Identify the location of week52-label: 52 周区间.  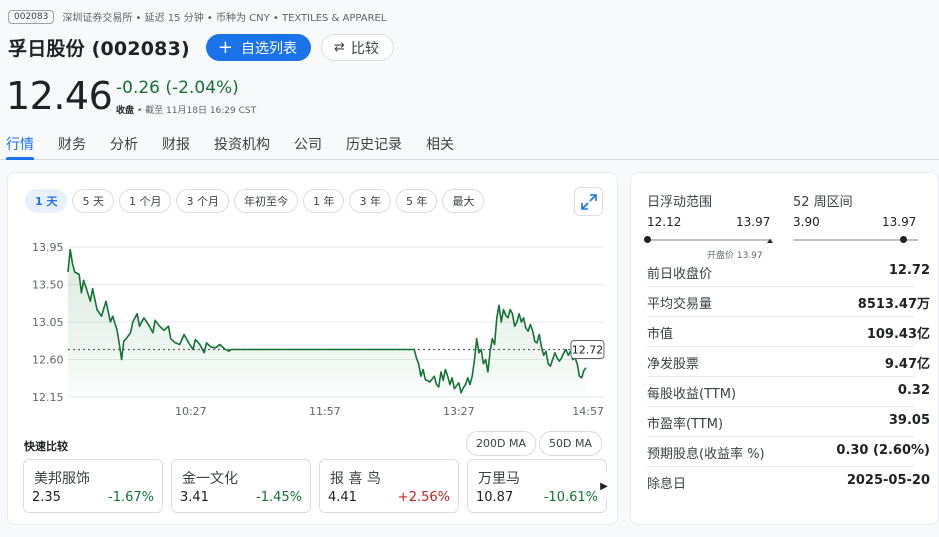
(823, 202).